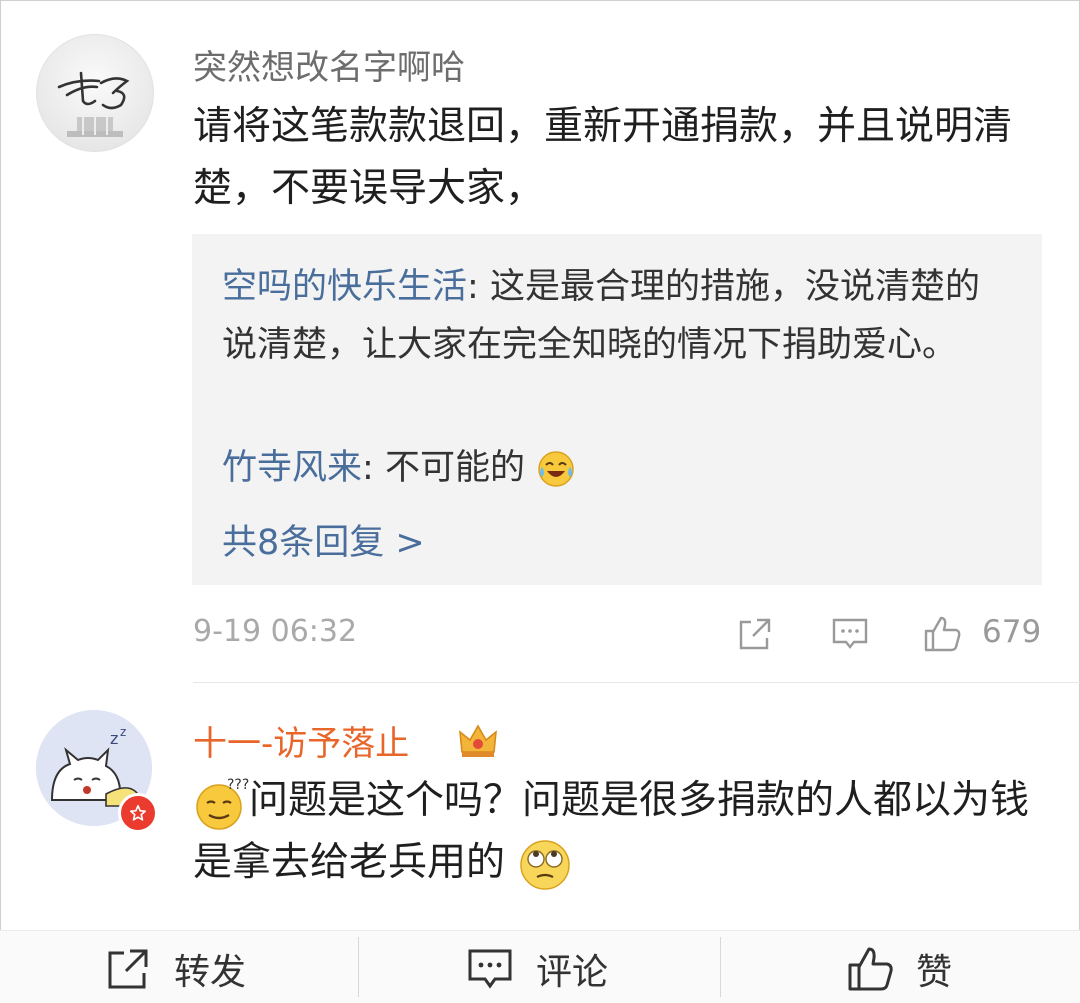 This screenshot has width=1080, height=1003. I want to click on bottom-action-bar: 转发 评论 赞, so click(540, 966).